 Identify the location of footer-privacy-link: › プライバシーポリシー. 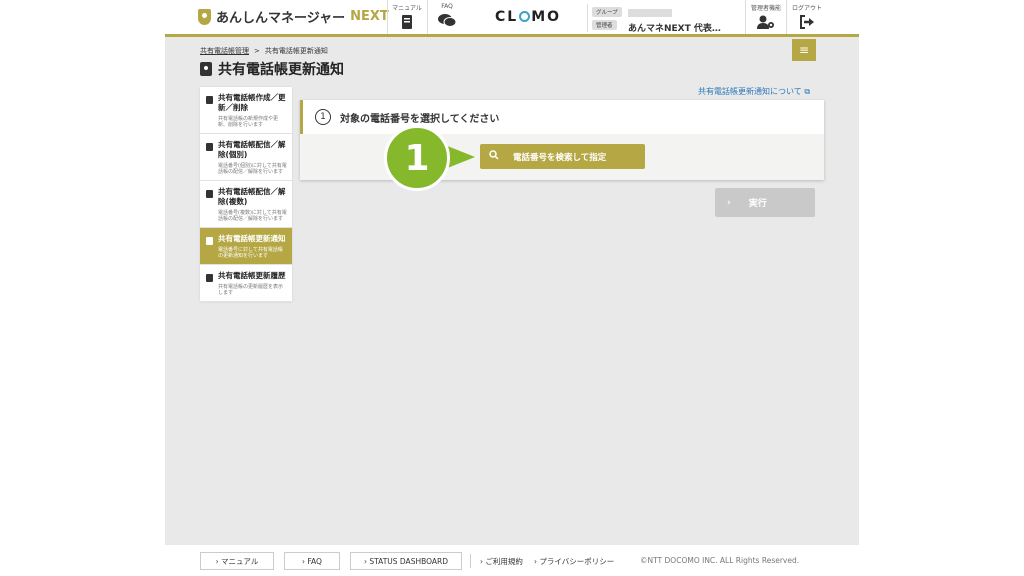
(574, 561).